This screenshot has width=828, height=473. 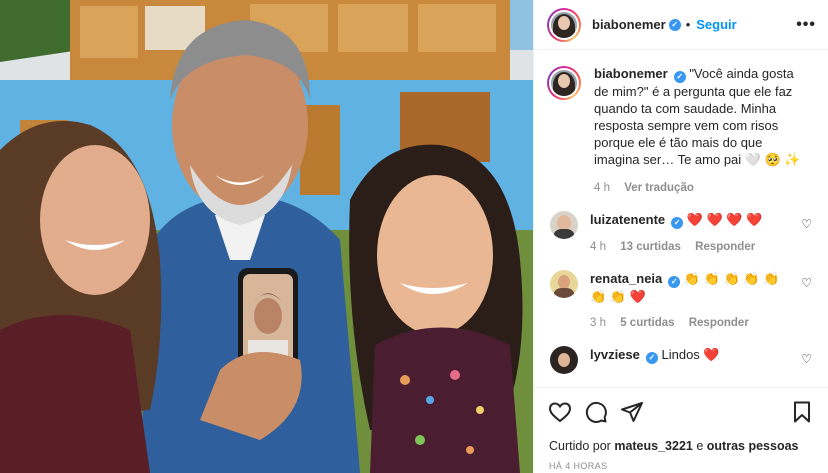 I want to click on comment-text: Lindos ❤️, so click(x=690, y=354).